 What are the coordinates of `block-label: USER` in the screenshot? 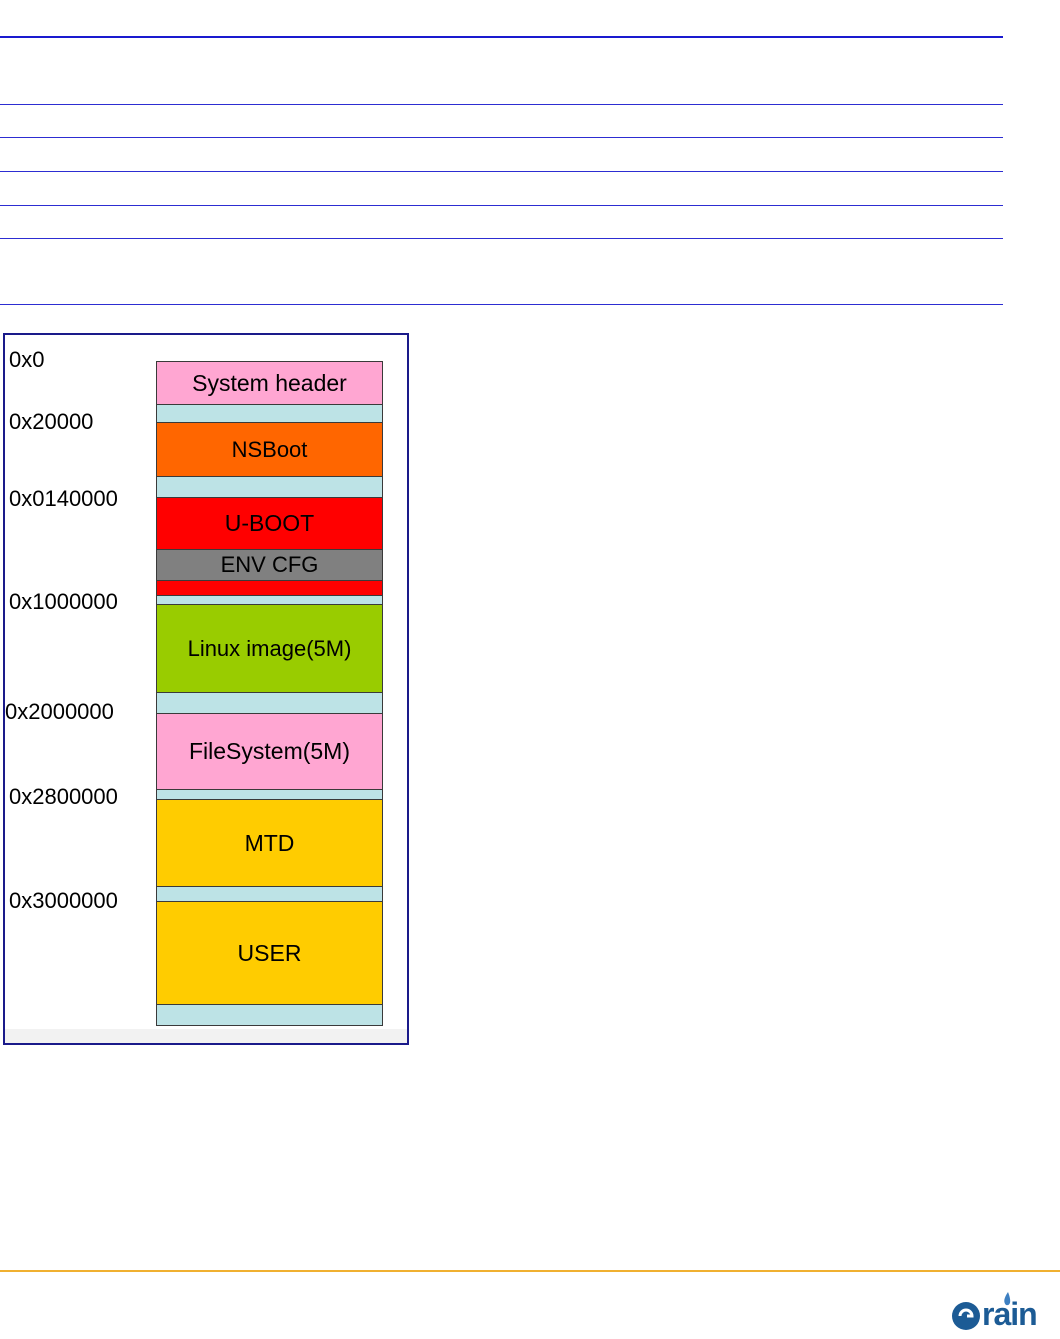 It's located at (269, 952).